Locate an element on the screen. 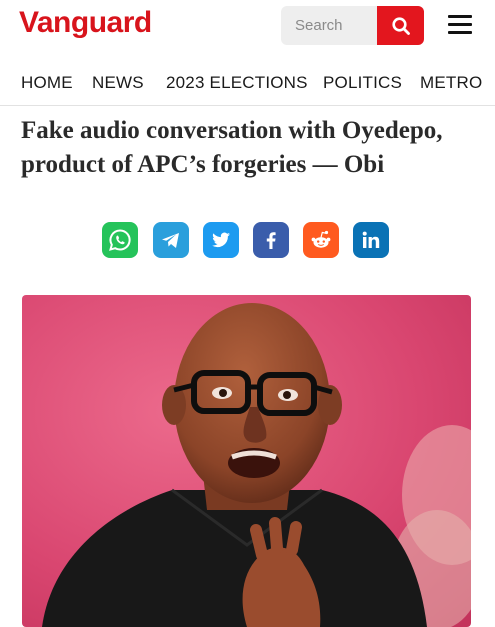 Image resolution: width=495 pixels, height=627 pixels. whatsapp-share-button is located at coordinates (120, 240).